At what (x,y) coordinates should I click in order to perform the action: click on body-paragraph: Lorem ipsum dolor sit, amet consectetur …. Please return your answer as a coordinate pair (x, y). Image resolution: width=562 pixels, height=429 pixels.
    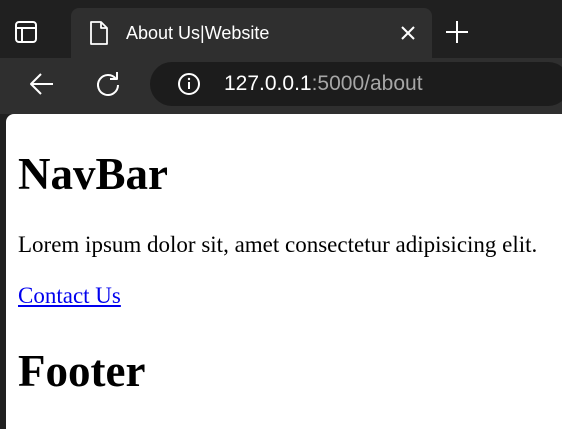
    Looking at the image, I should click on (278, 244).